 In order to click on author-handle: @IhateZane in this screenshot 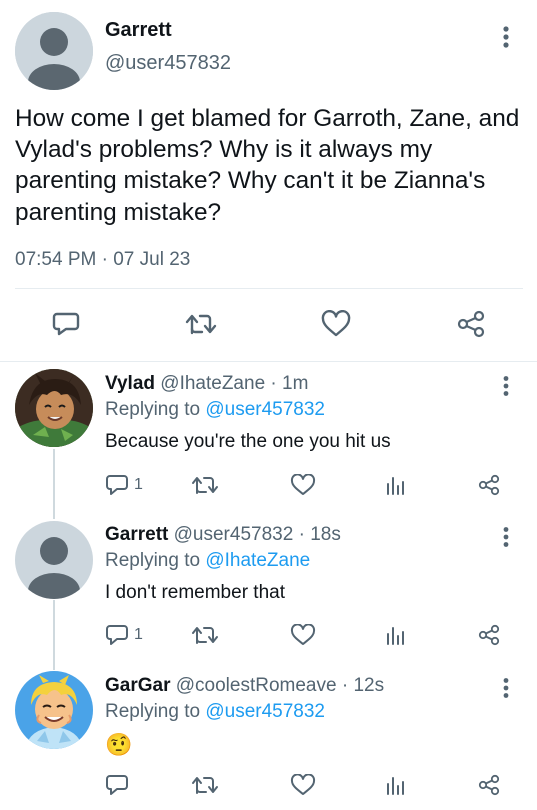, I will do `click(212, 383)`.